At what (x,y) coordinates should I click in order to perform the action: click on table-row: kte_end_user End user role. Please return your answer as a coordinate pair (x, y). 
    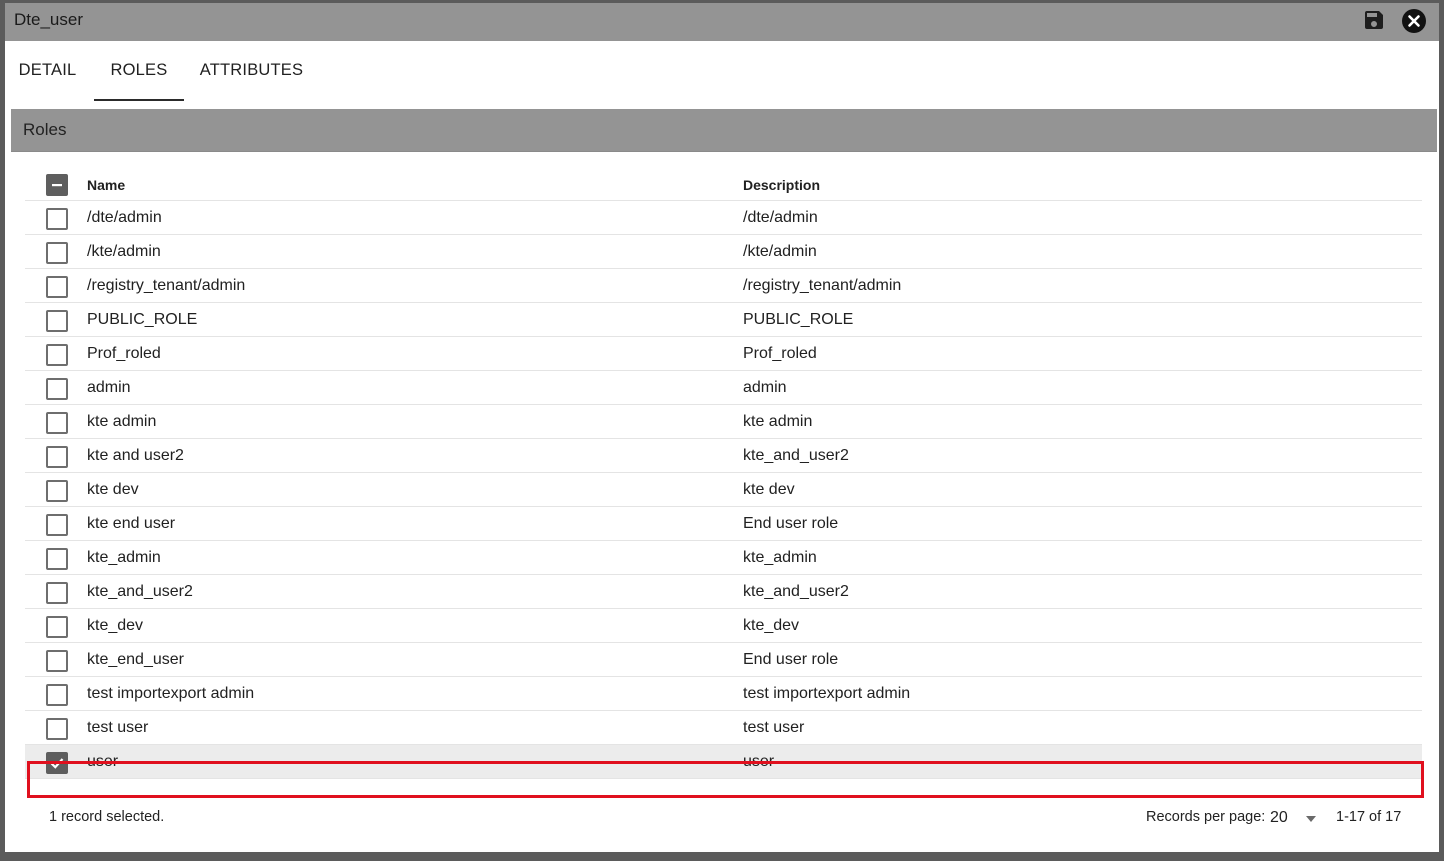
    Looking at the image, I should click on (723, 660).